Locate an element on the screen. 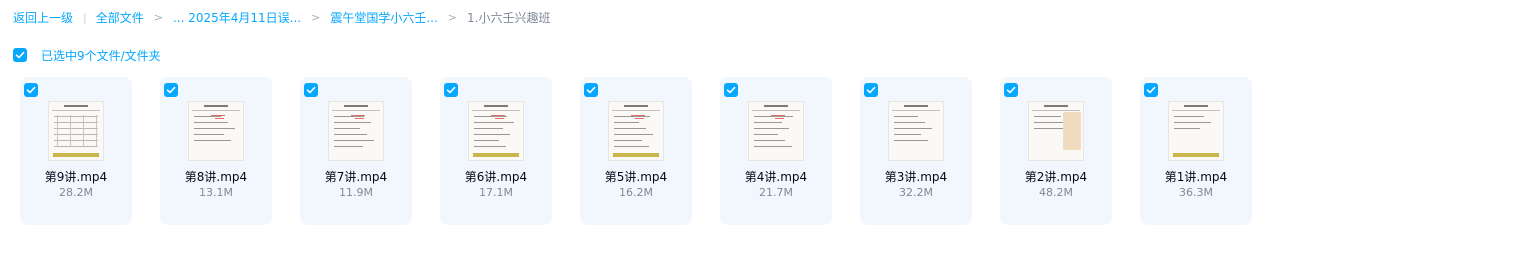  select-all-row: 已选中9个文件/文件夹 is located at coordinates (87, 55).